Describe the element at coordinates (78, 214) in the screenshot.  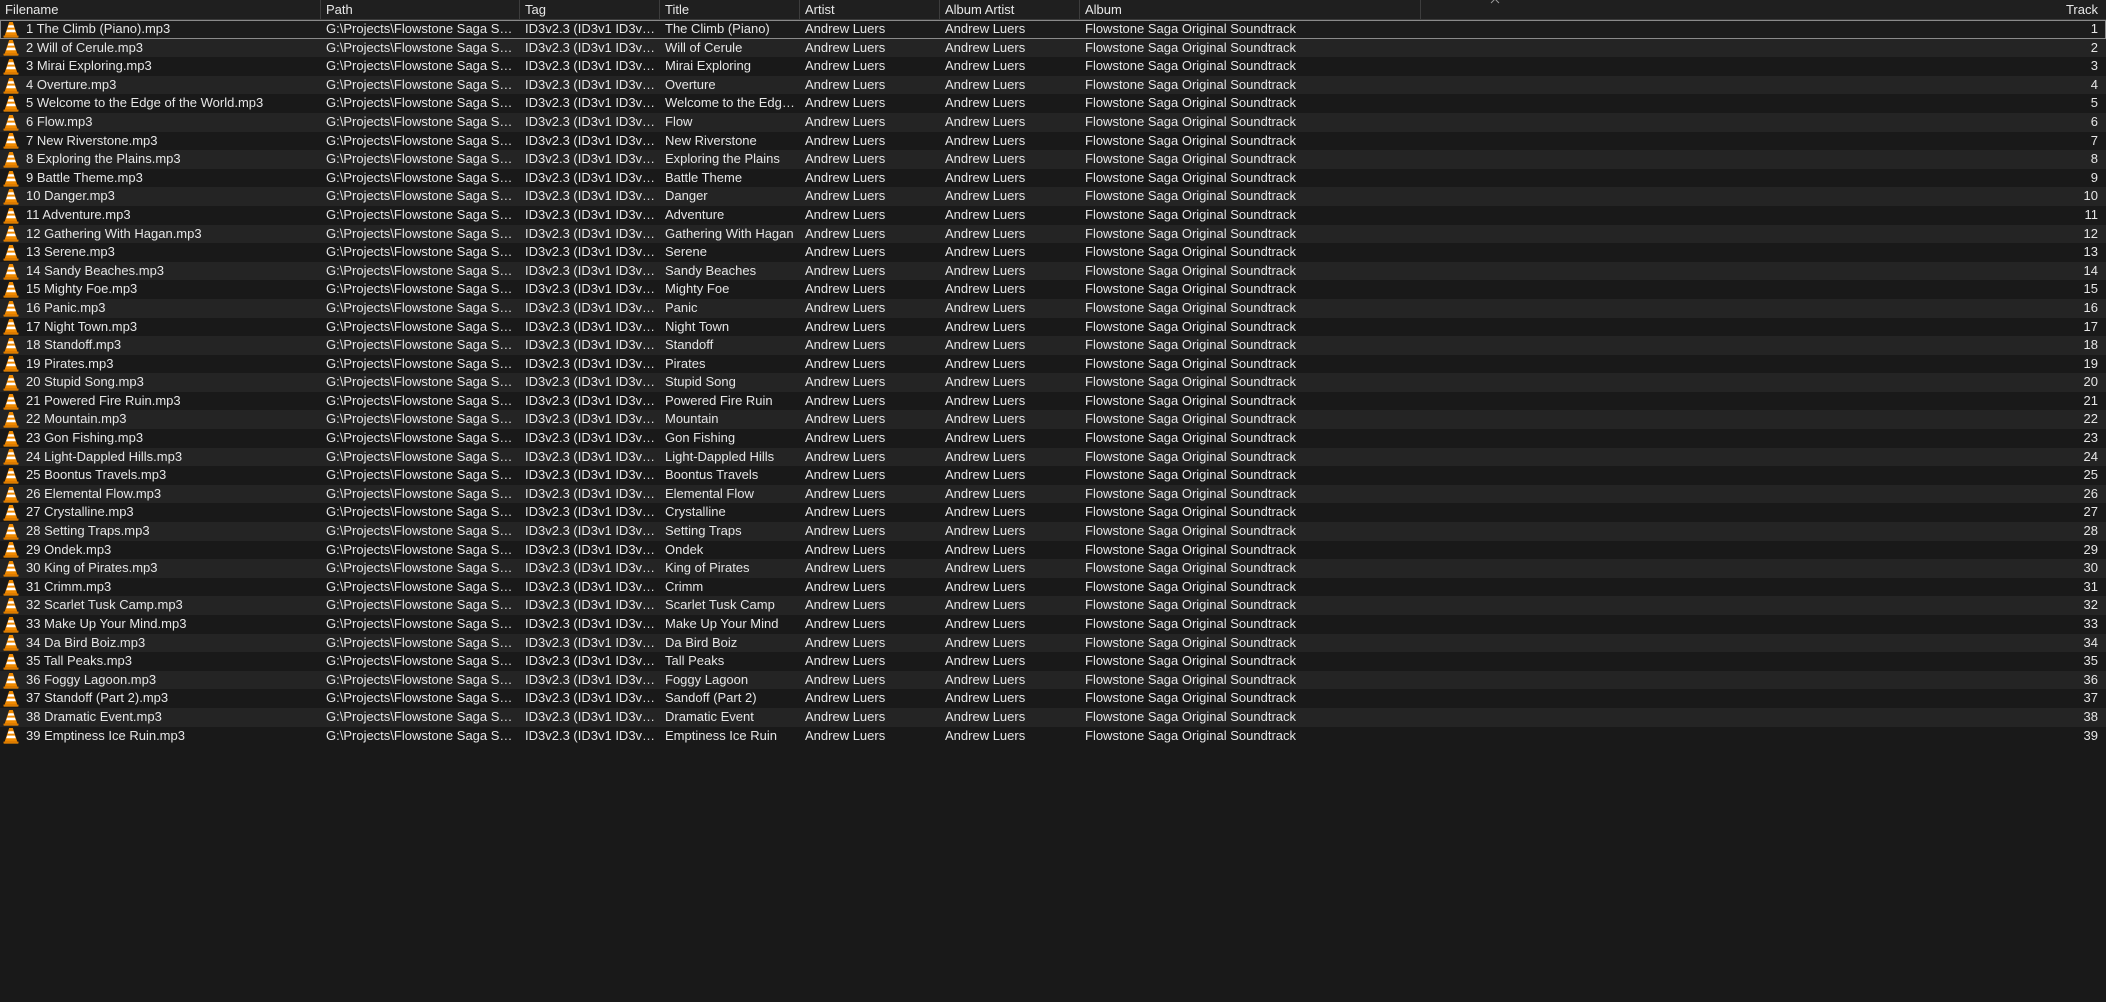
I see `filename-cell: 11 Adventure.mp3` at that location.